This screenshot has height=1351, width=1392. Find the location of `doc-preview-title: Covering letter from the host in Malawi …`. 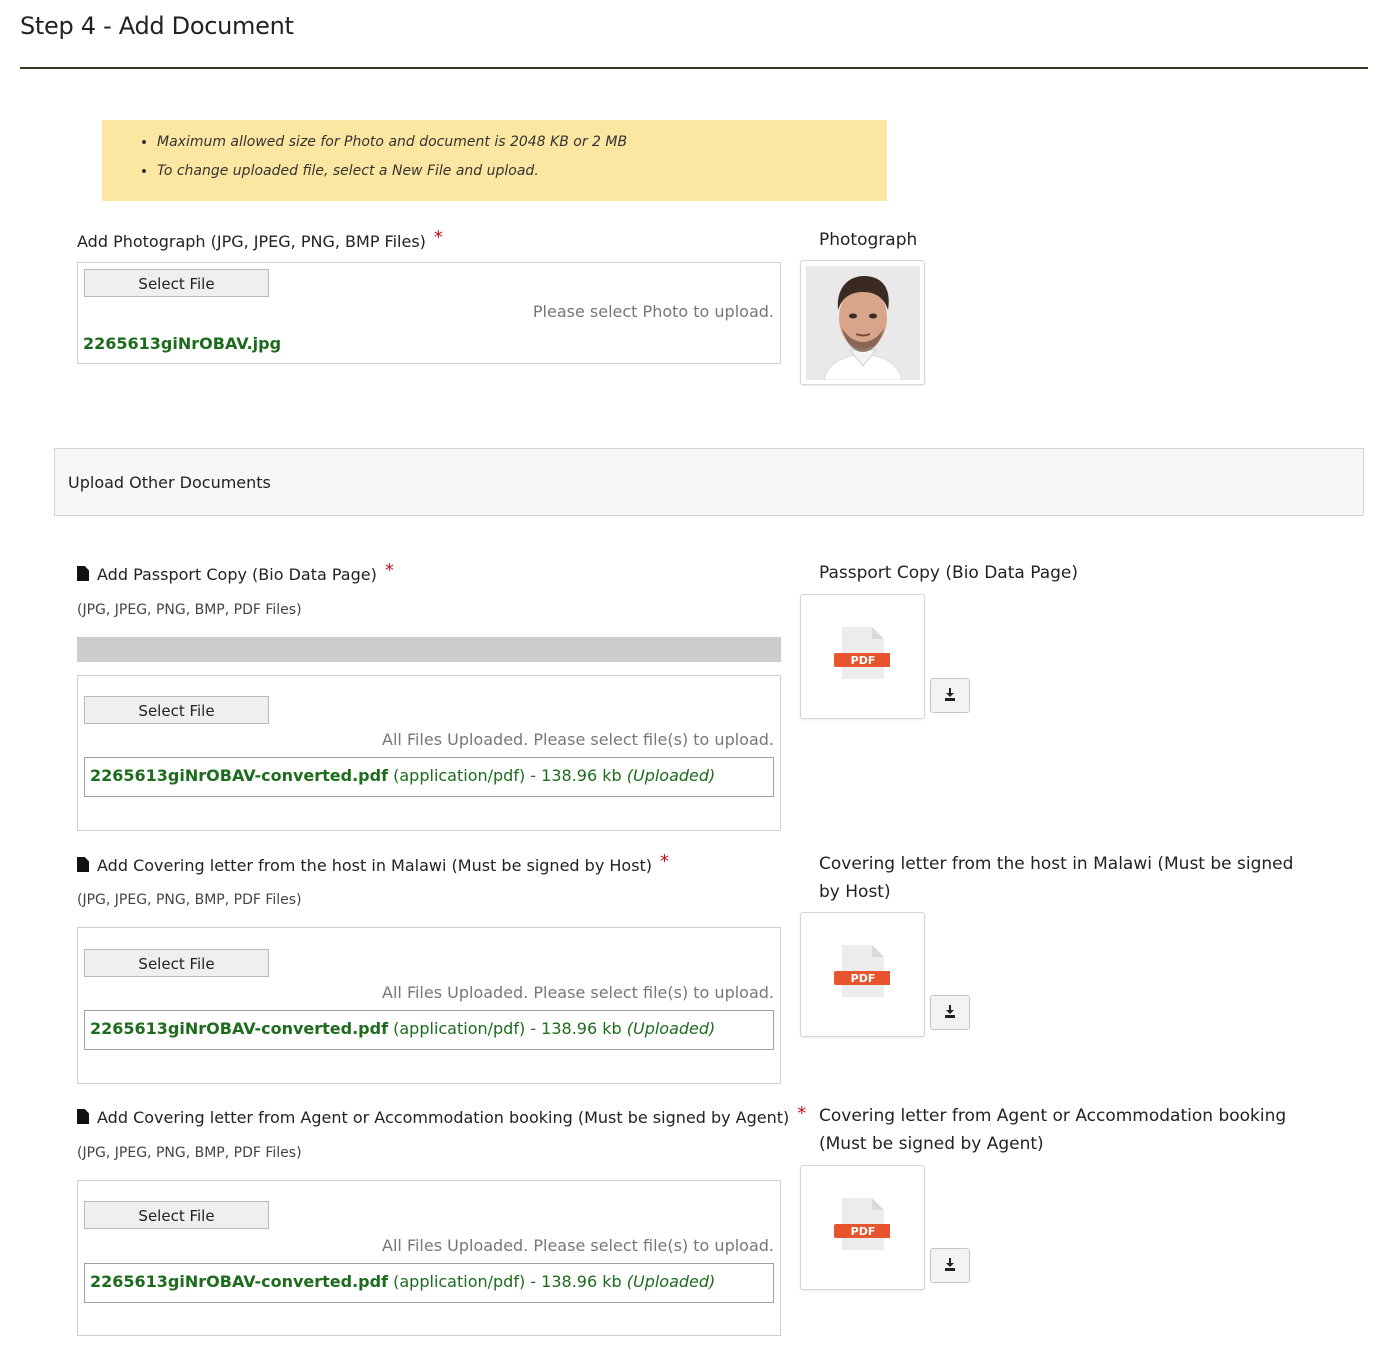

doc-preview-title: Covering letter from the host in Malawi … is located at coordinates (1056, 878).